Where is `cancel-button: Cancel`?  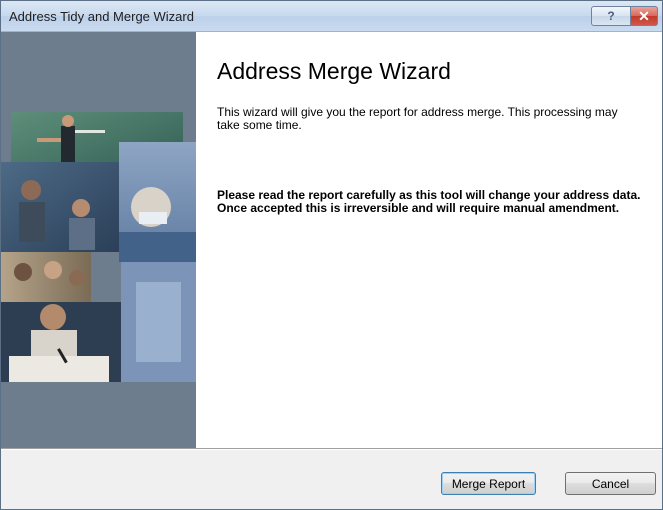 cancel-button: Cancel is located at coordinates (610, 483).